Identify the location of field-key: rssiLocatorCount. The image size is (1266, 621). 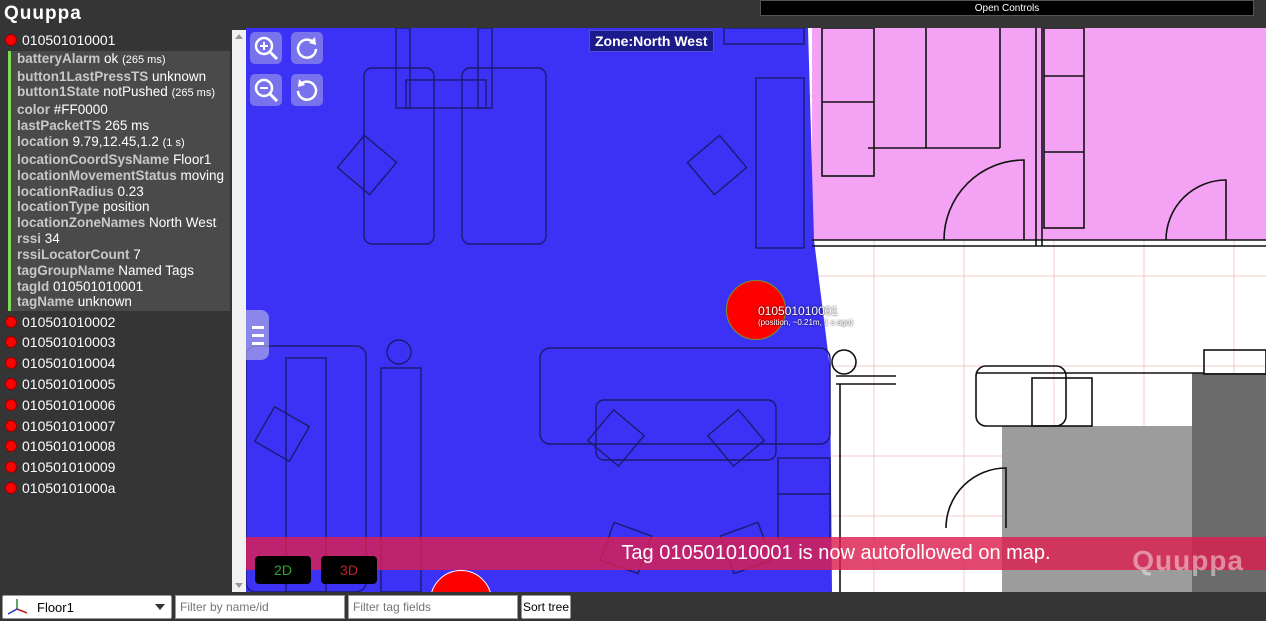
(73, 254).